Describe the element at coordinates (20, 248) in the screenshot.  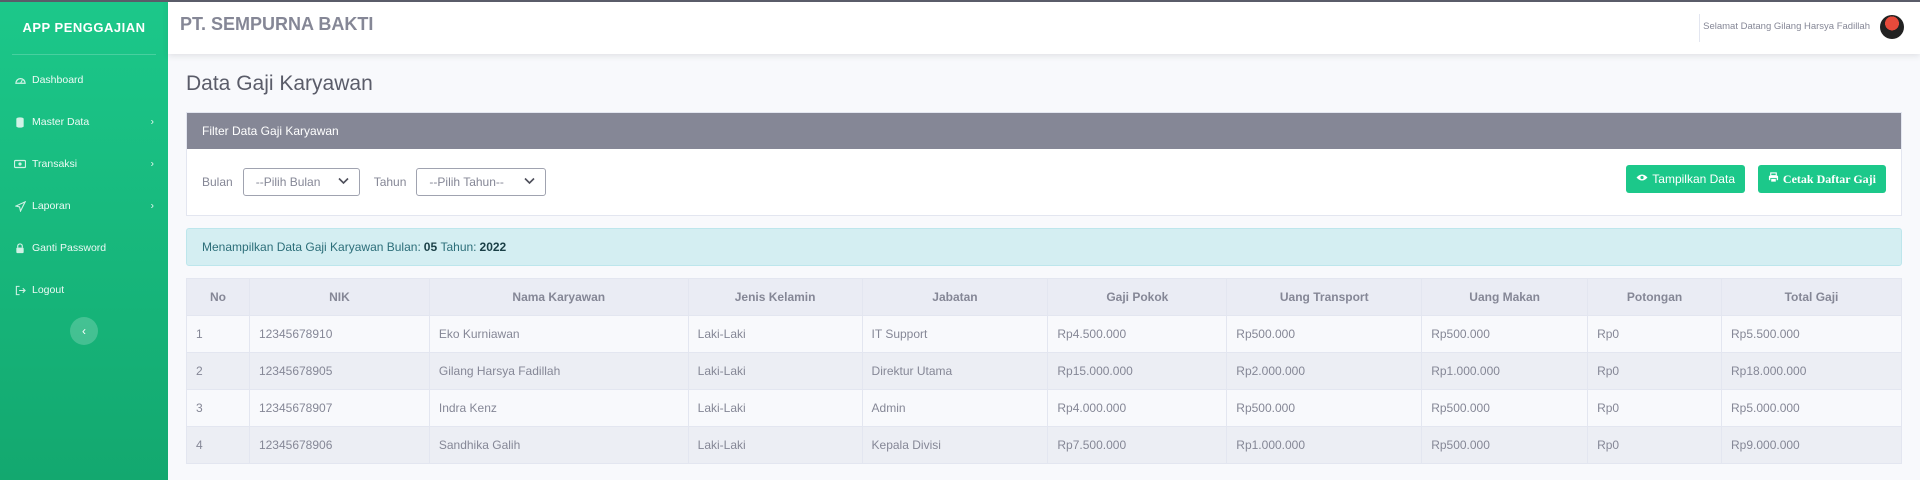
I see `lock-icon` at that location.